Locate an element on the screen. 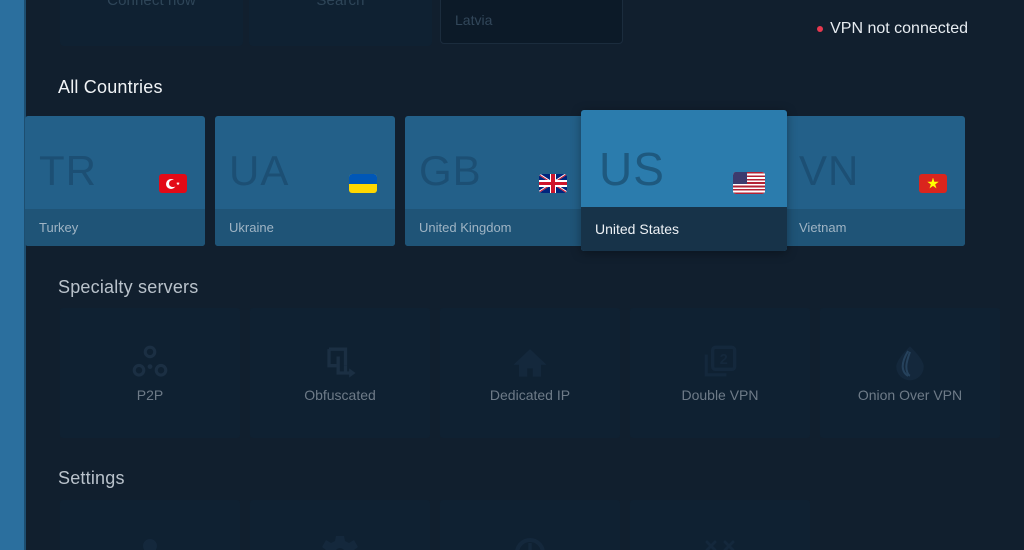 This screenshot has height=550, width=1024. vpn-status: VPN not connected is located at coordinates (892, 29).